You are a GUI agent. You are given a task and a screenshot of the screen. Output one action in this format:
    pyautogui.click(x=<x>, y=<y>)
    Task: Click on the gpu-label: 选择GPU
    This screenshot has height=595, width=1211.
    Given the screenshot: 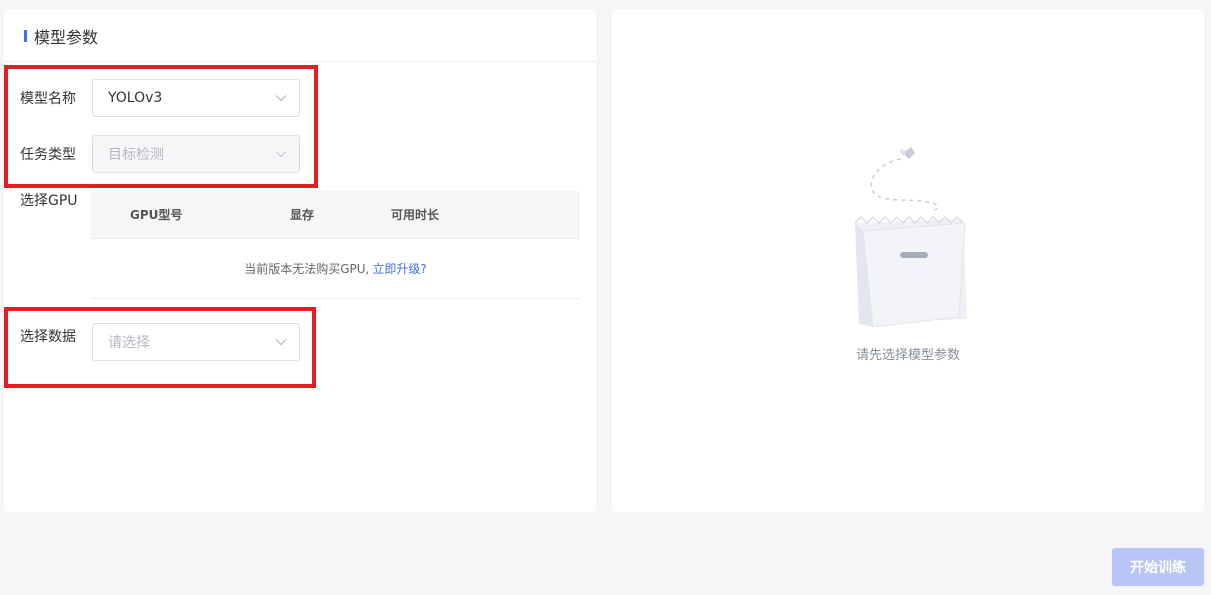 What is the action you would take?
    pyautogui.click(x=49, y=201)
    